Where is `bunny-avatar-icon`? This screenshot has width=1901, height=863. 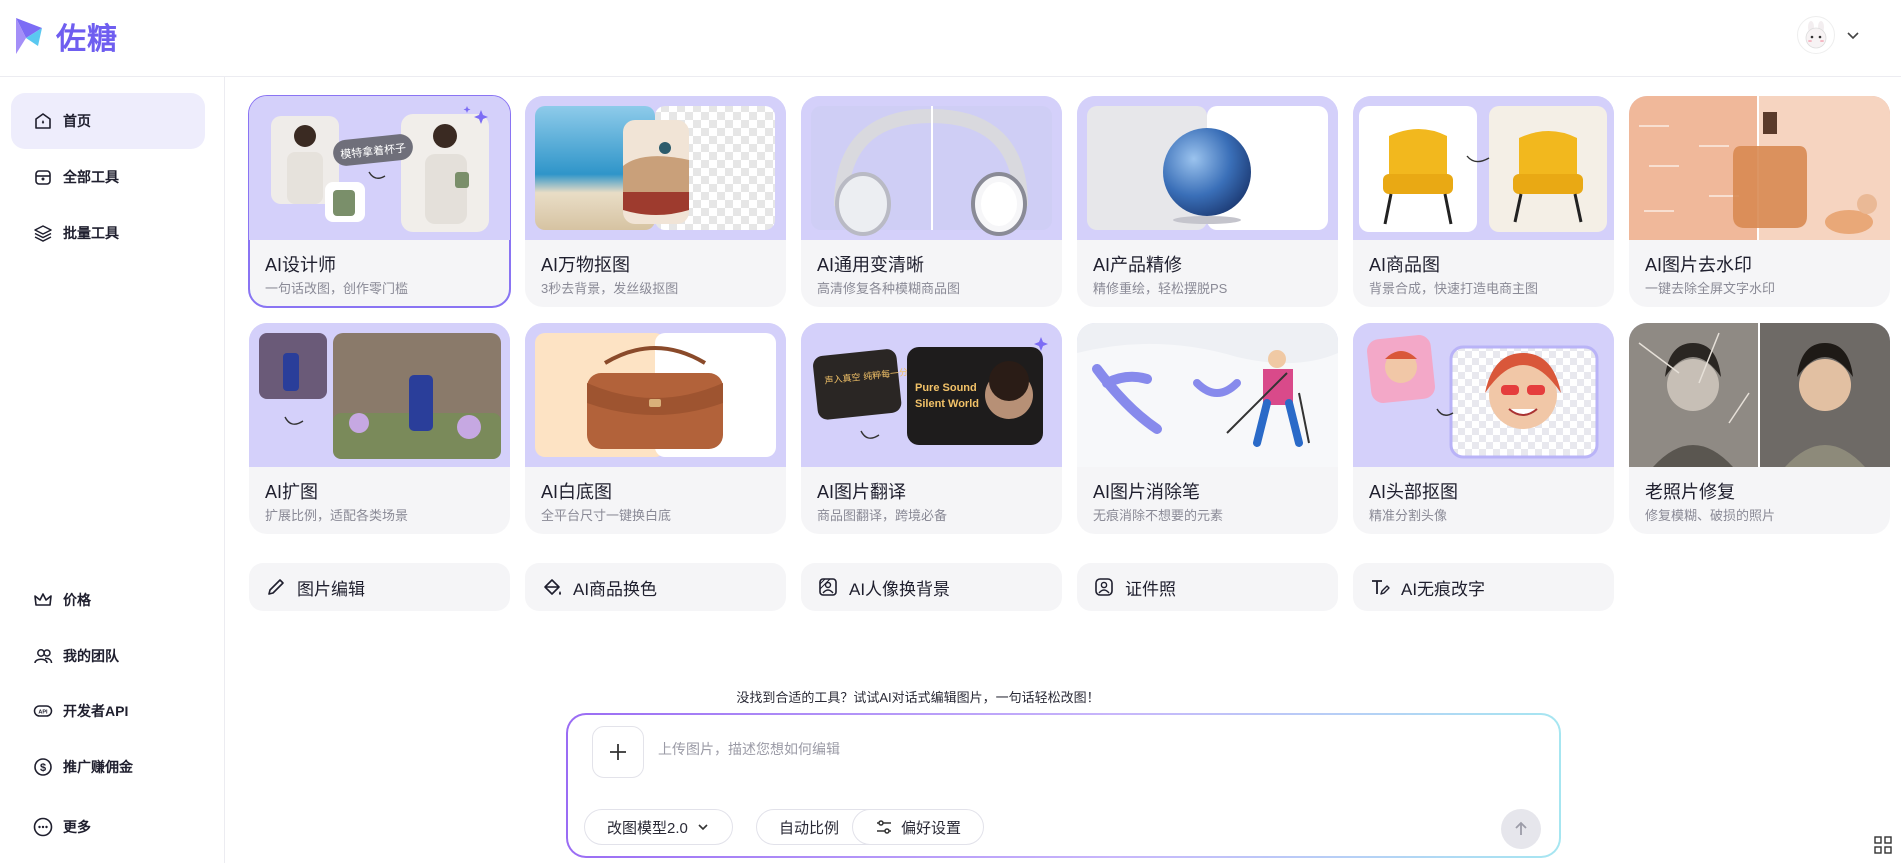
bunny-avatar-icon is located at coordinates (1816, 35).